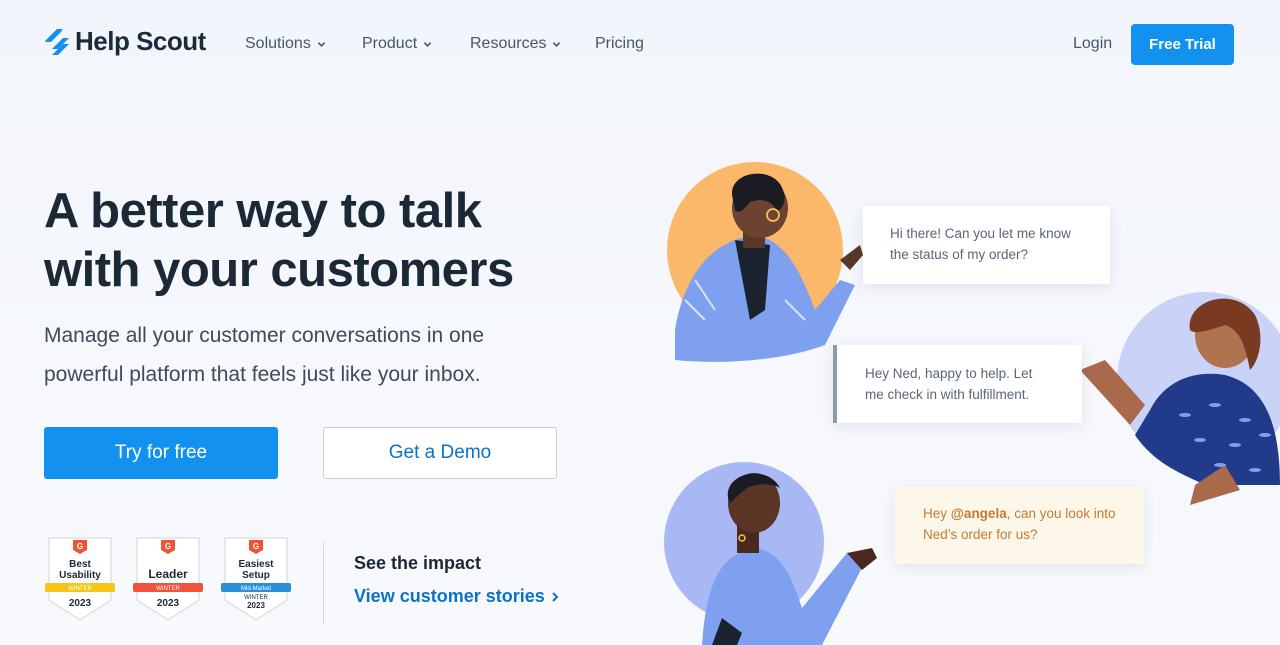  Describe the element at coordinates (937, 513) in the screenshot. I see `note-prefix: Hey` at that location.